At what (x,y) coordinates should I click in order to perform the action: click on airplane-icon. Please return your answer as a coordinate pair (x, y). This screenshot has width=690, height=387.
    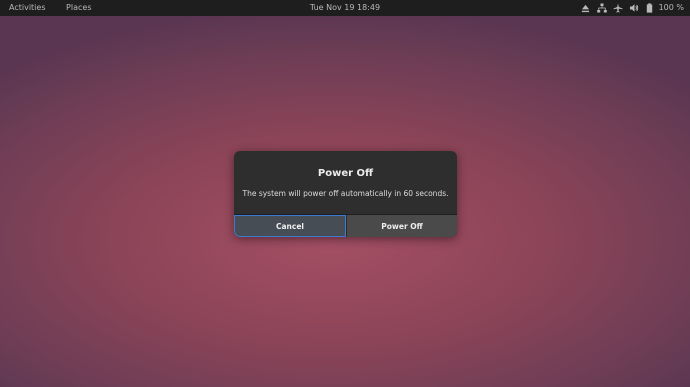
    Looking at the image, I should click on (618, 8).